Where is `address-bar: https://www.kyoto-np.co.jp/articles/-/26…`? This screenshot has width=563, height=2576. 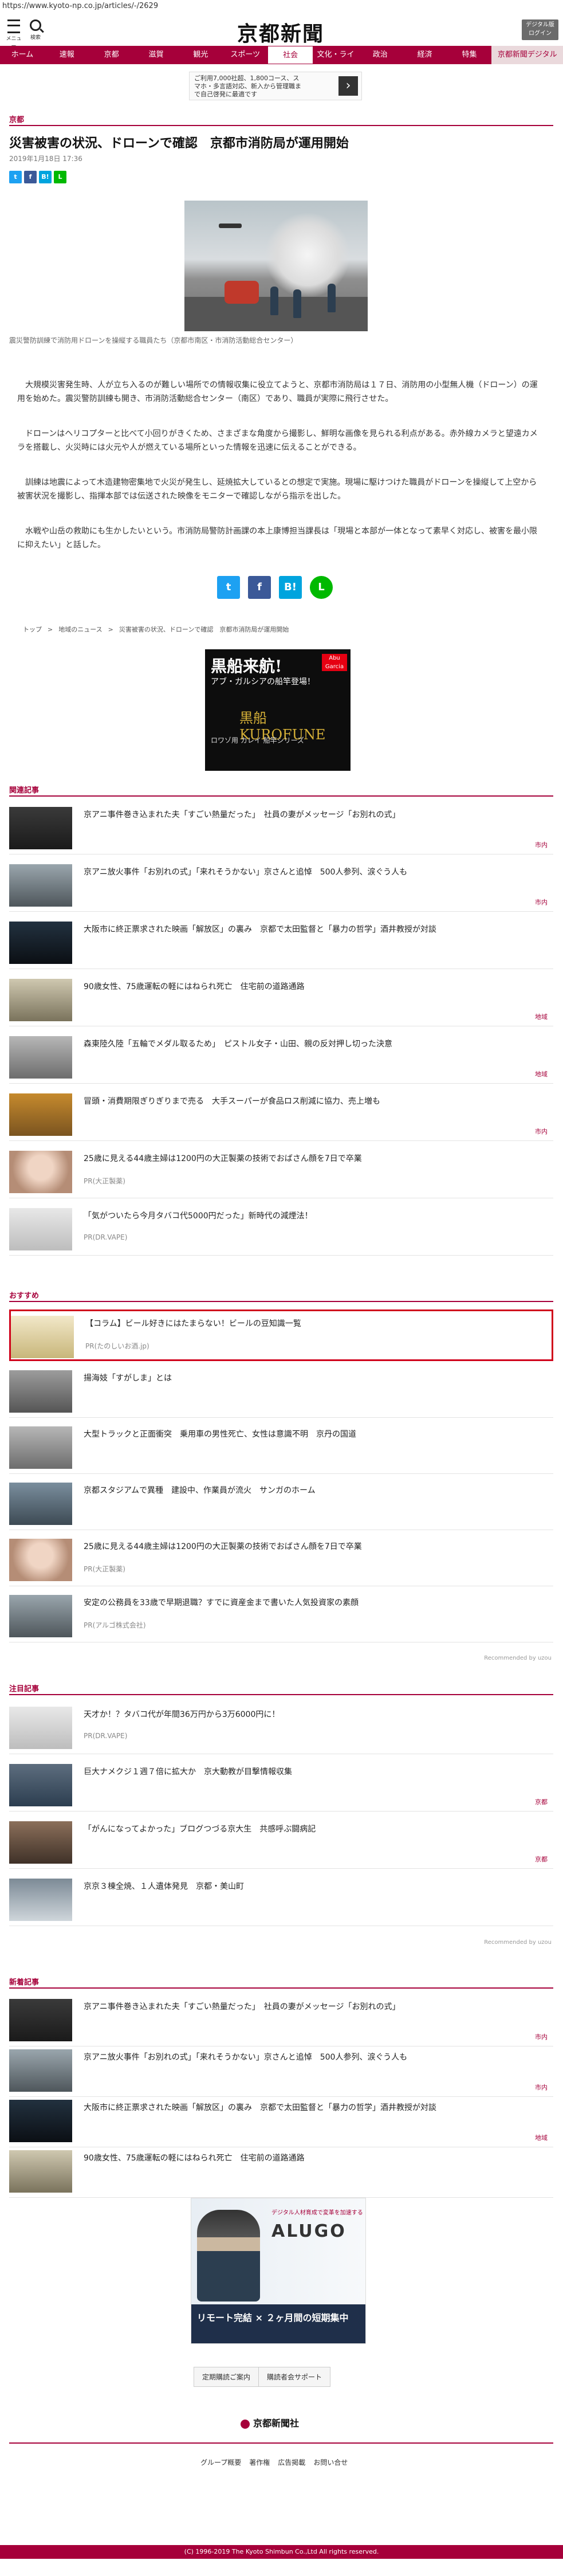 address-bar: https://www.kyoto-np.co.jp/articles/-/26… is located at coordinates (281, 6).